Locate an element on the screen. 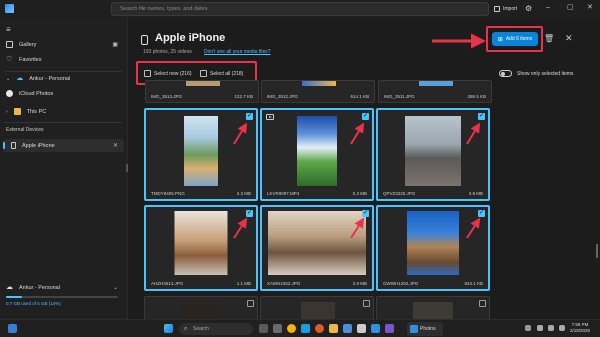  sidebar-item-apple-iphone: Apple iPhone ✕ is located at coordinates (63, 145).